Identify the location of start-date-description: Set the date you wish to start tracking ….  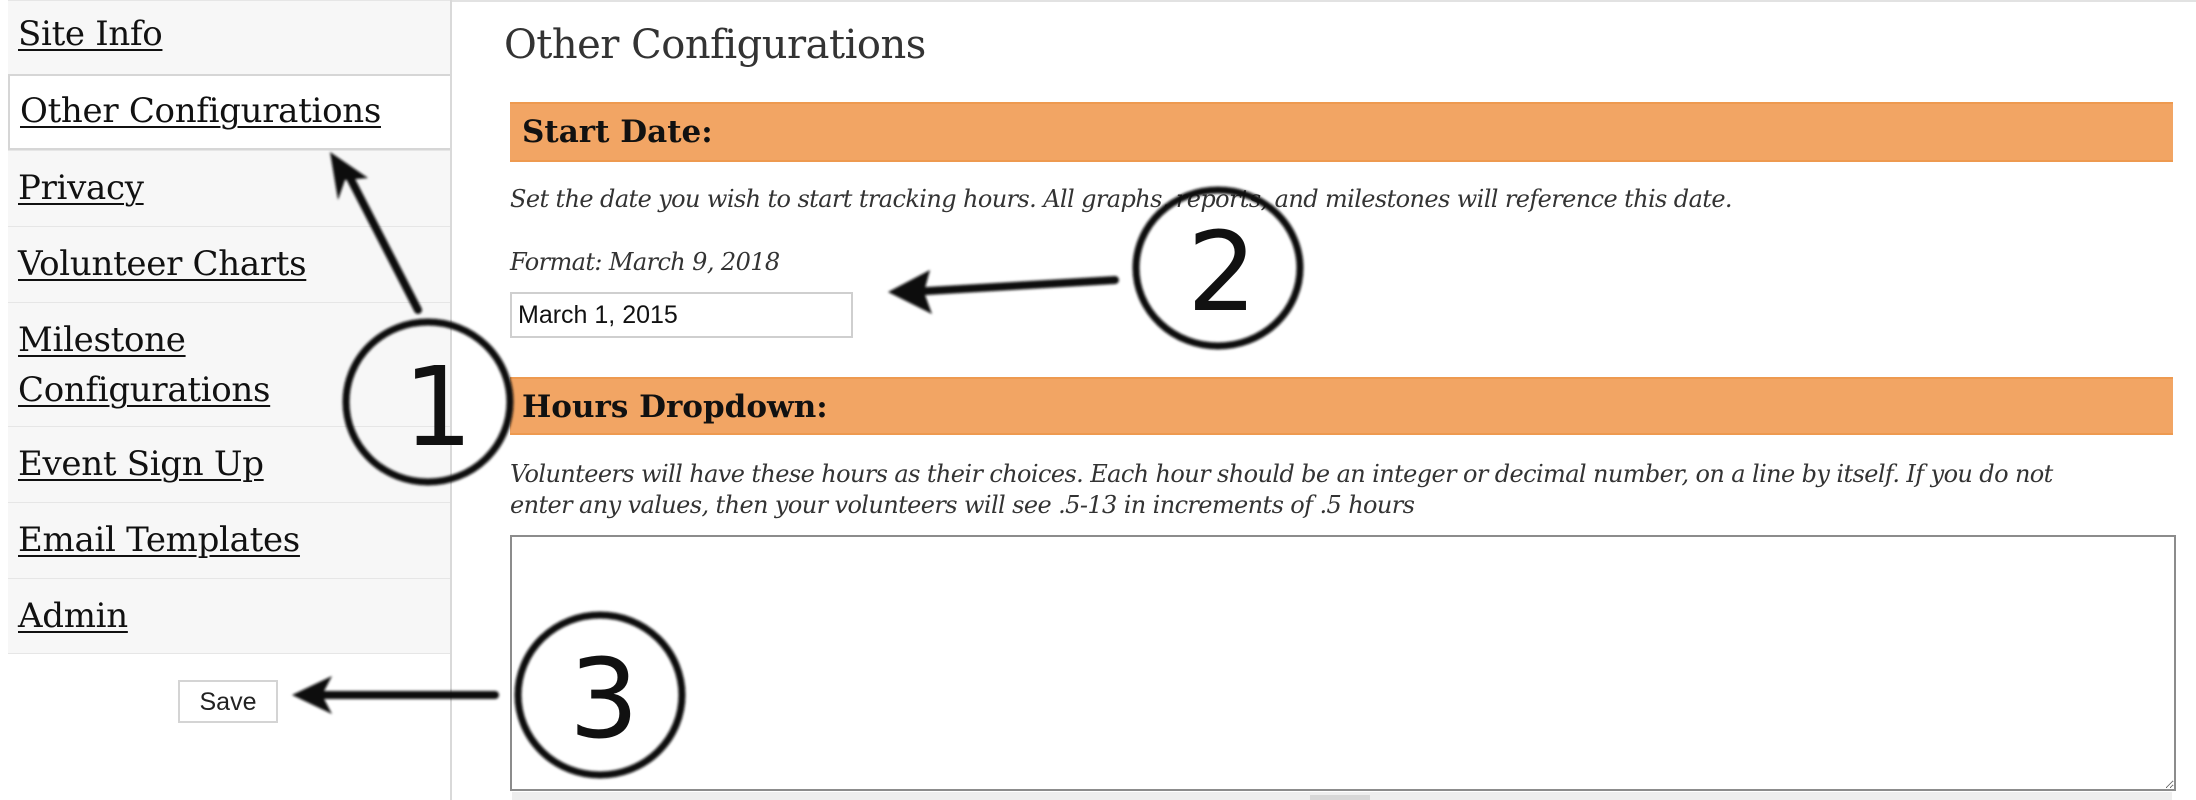
(1121, 199).